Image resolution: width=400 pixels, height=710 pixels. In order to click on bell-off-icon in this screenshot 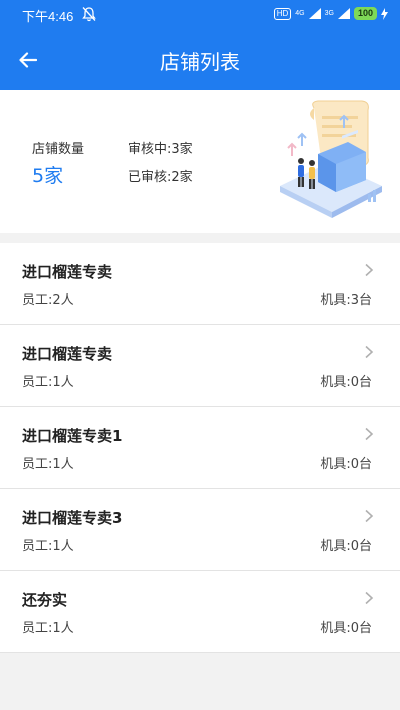, I will do `click(89, 14)`.